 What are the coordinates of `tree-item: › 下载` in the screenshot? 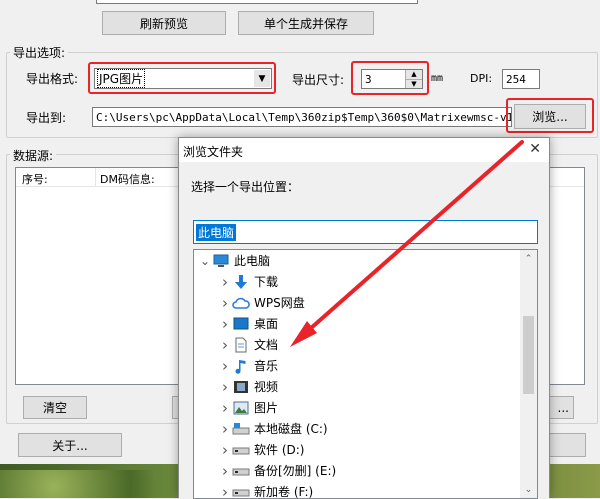 It's located at (236, 281).